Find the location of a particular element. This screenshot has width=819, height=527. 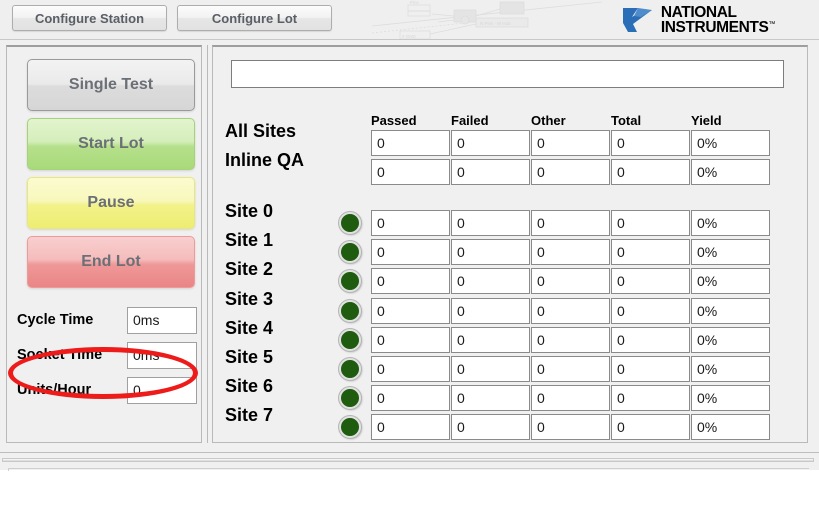

site-row-6-failed-cell: 0 is located at coordinates (490, 398).